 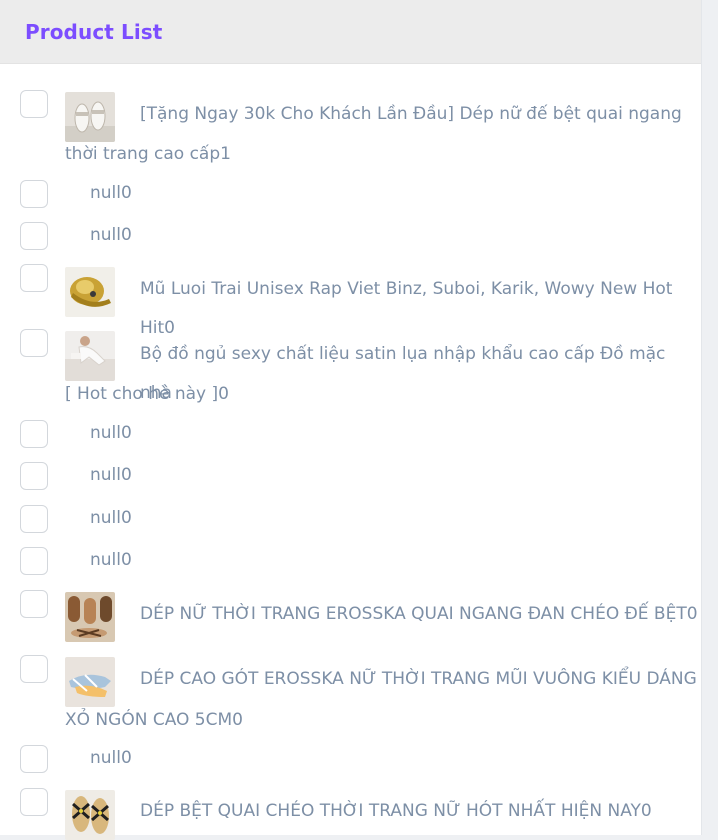 I want to click on panel-title: Product List, so click(x=94, y=31).